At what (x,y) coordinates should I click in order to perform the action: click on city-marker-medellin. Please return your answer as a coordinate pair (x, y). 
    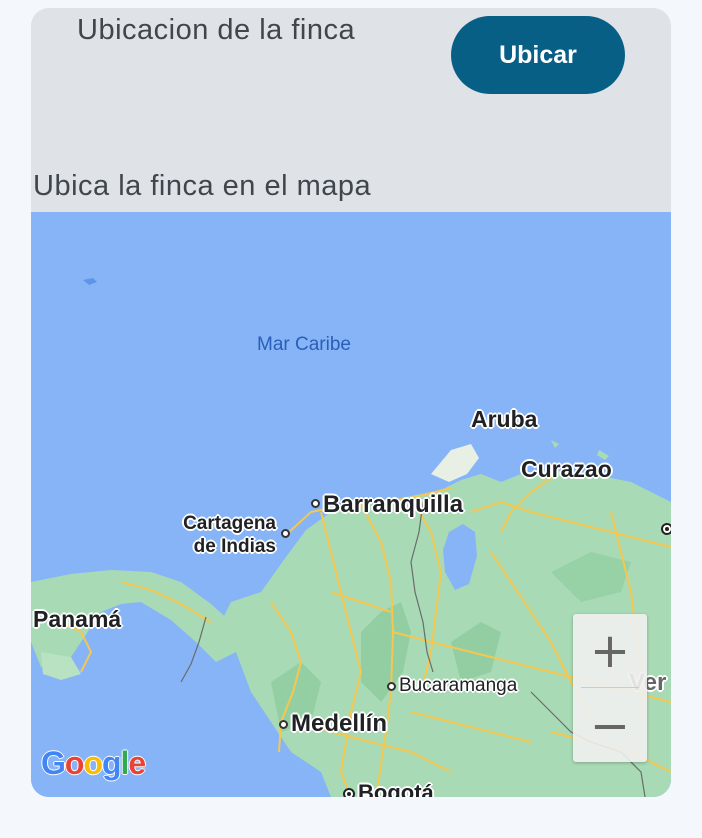
    Looking at the image, I should click on (283, 724).